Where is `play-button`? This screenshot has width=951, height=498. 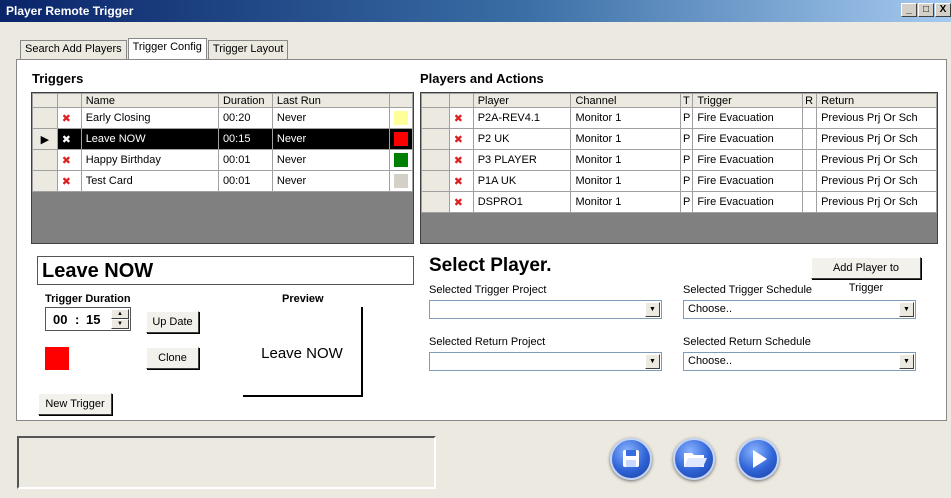
play-button is located at coordinates (758, 459).